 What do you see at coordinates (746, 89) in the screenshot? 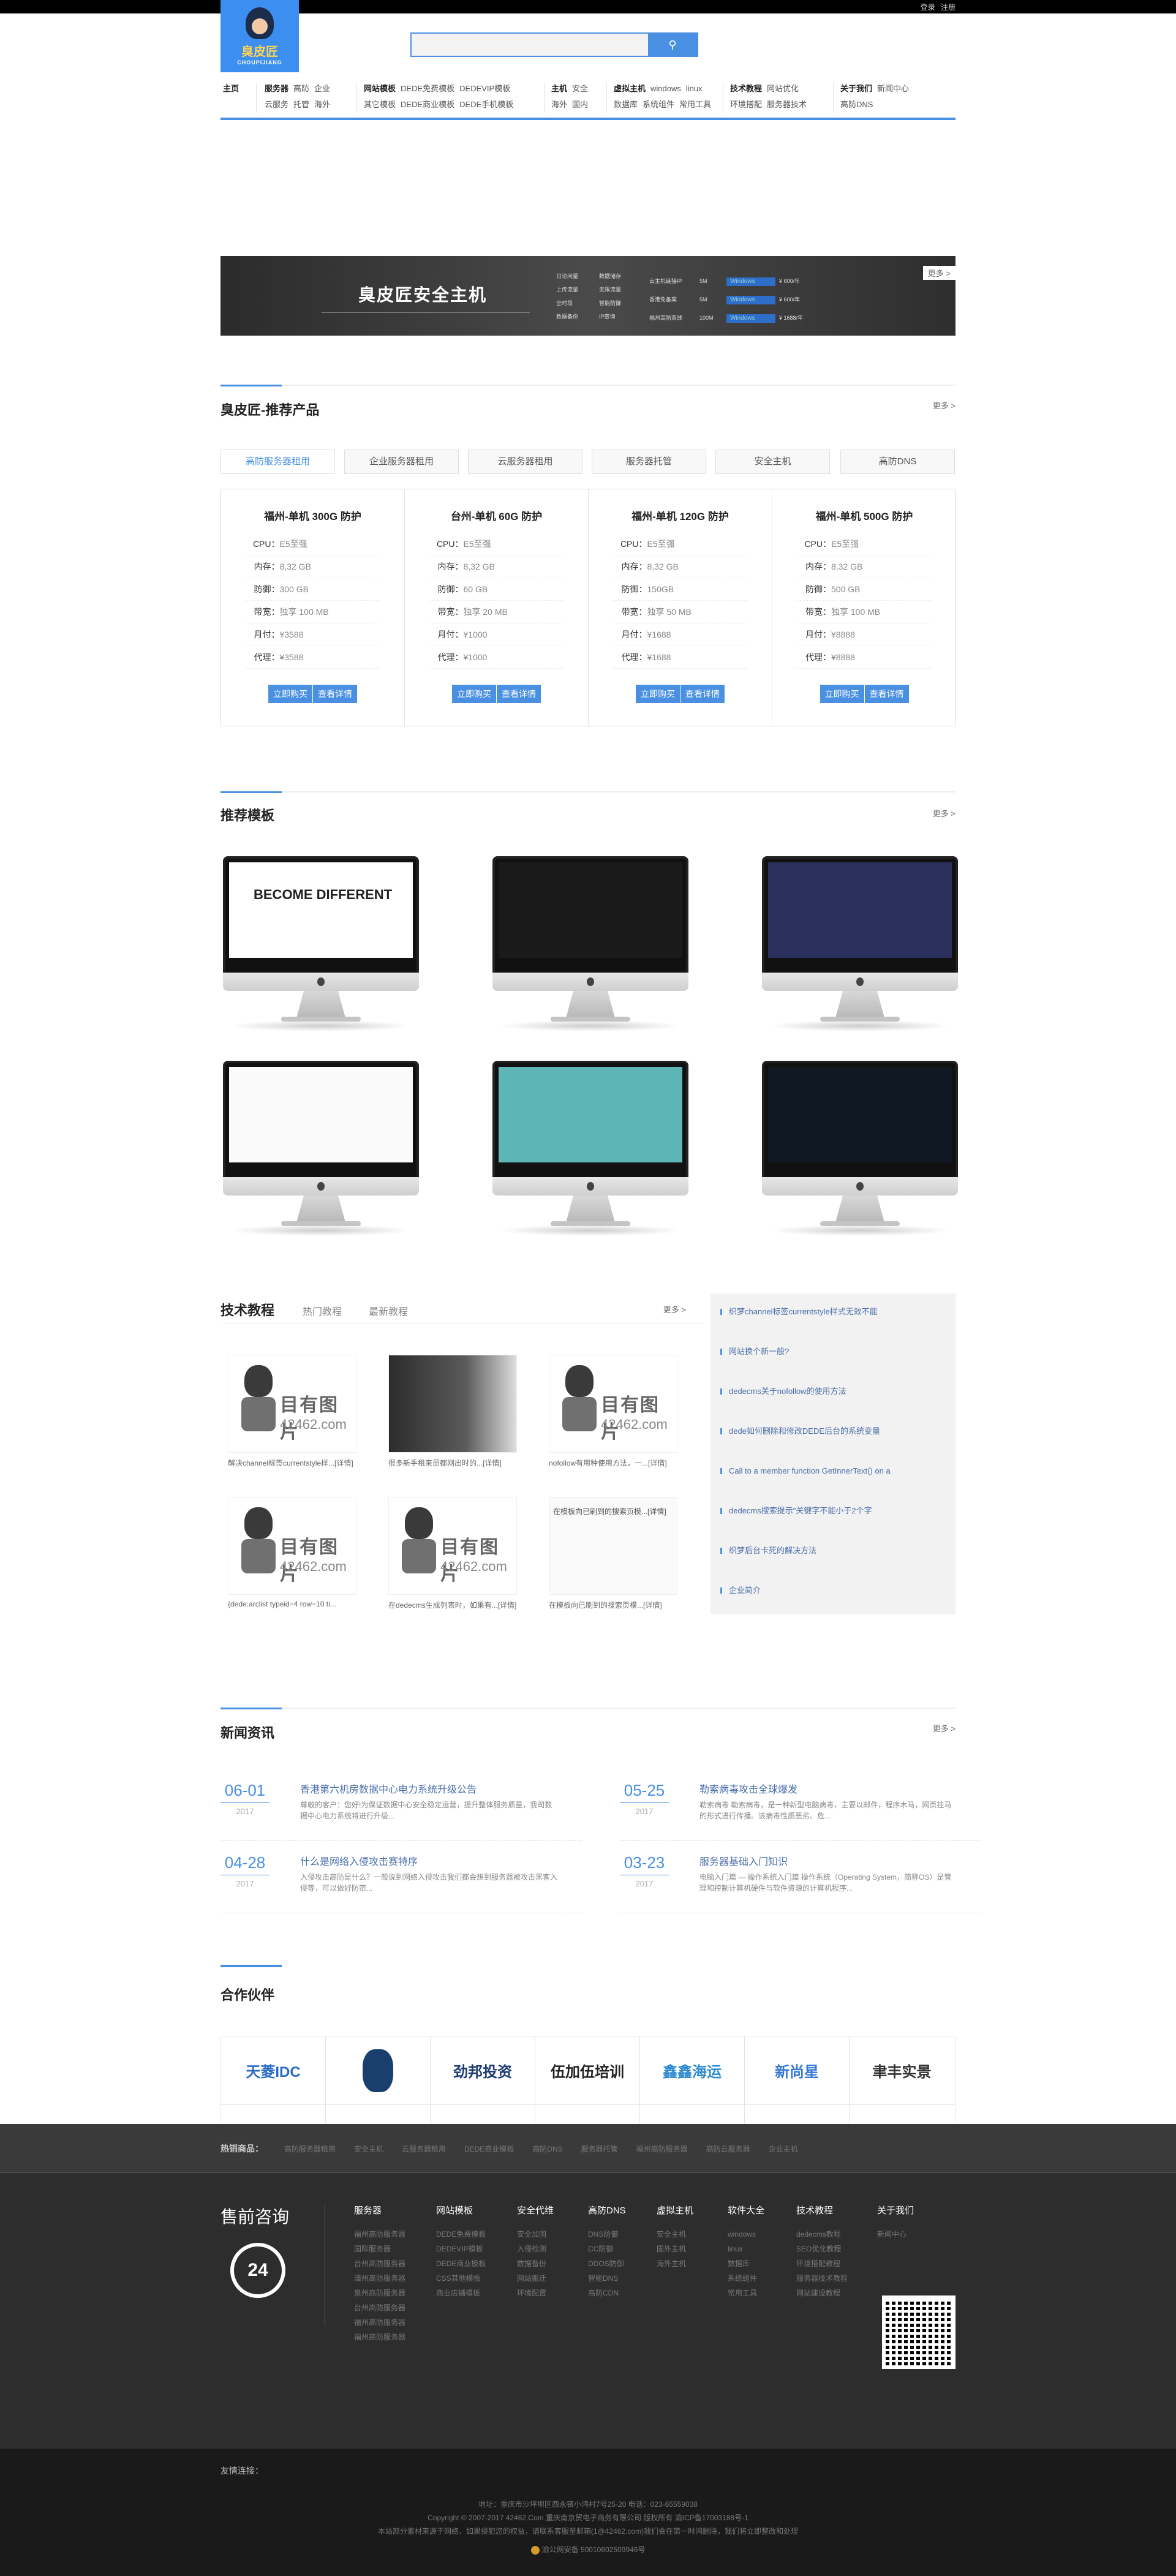
I see `nav-head-tutorials: 技术教程` at bounding box center [746, 89].